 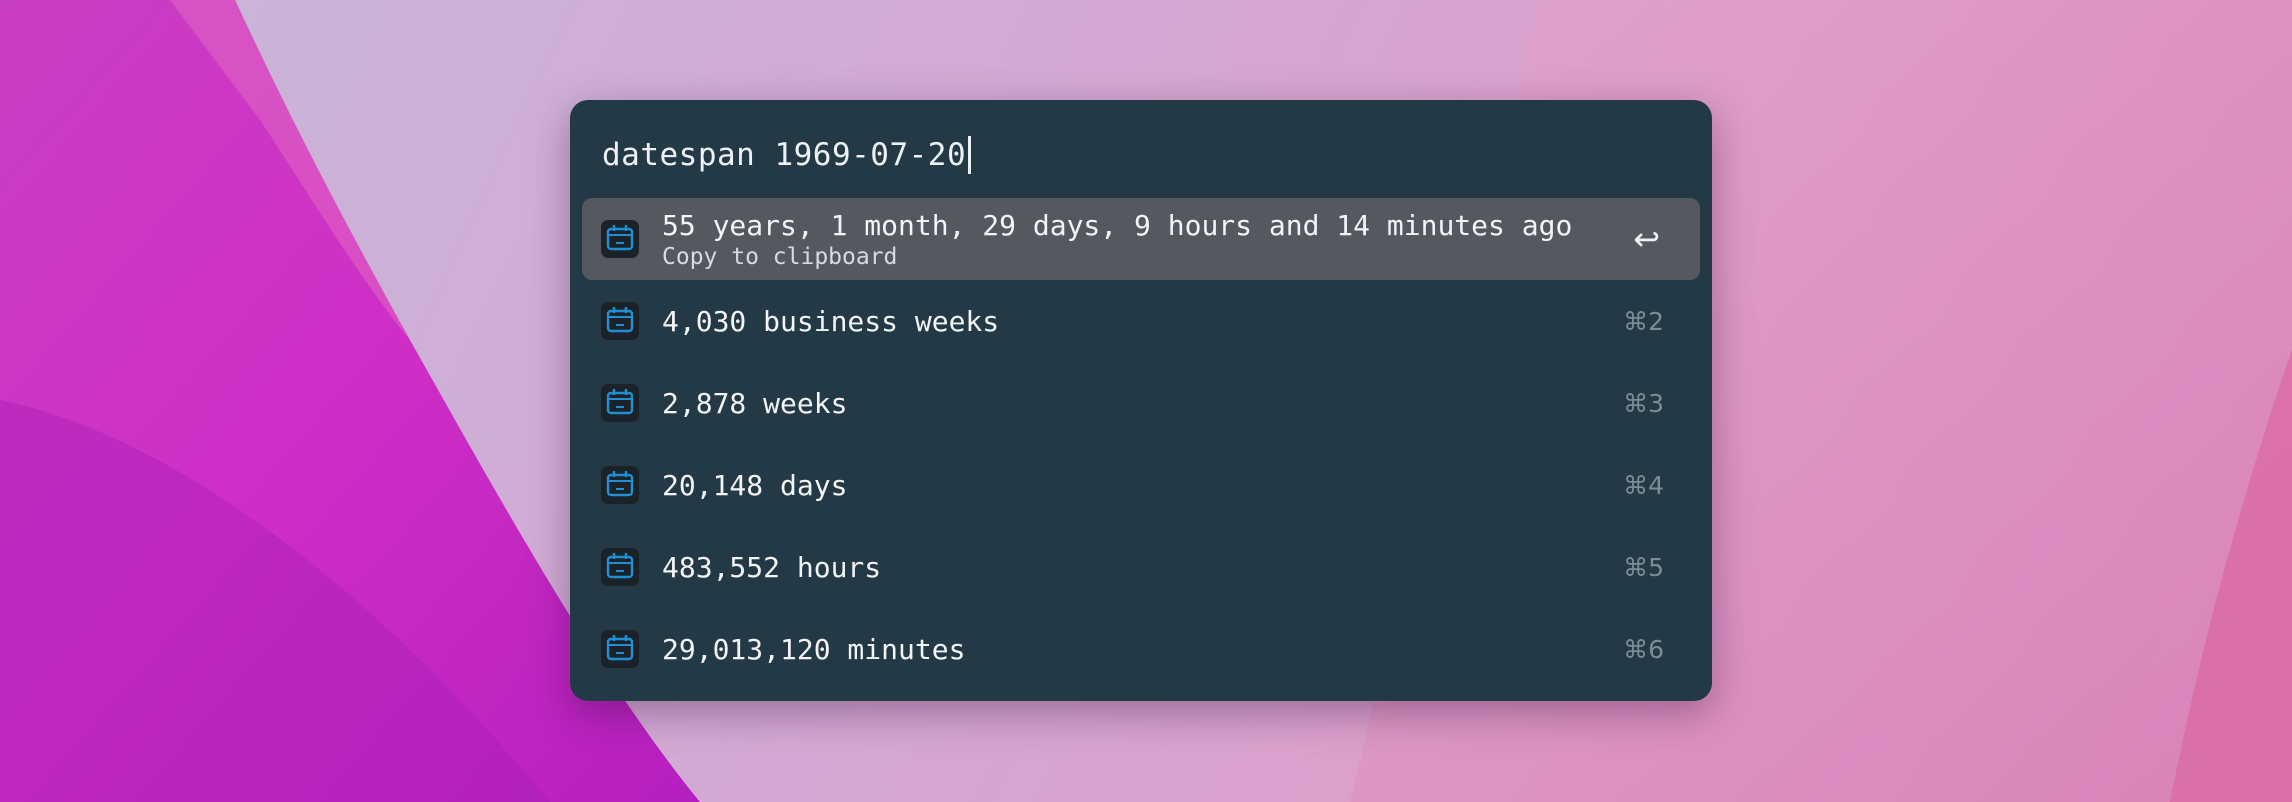 What do you see at coordinates (1643, 485) in the screenshot?
I see `shortcut-hint: ⌘4` at bounding box center [1643, 485].